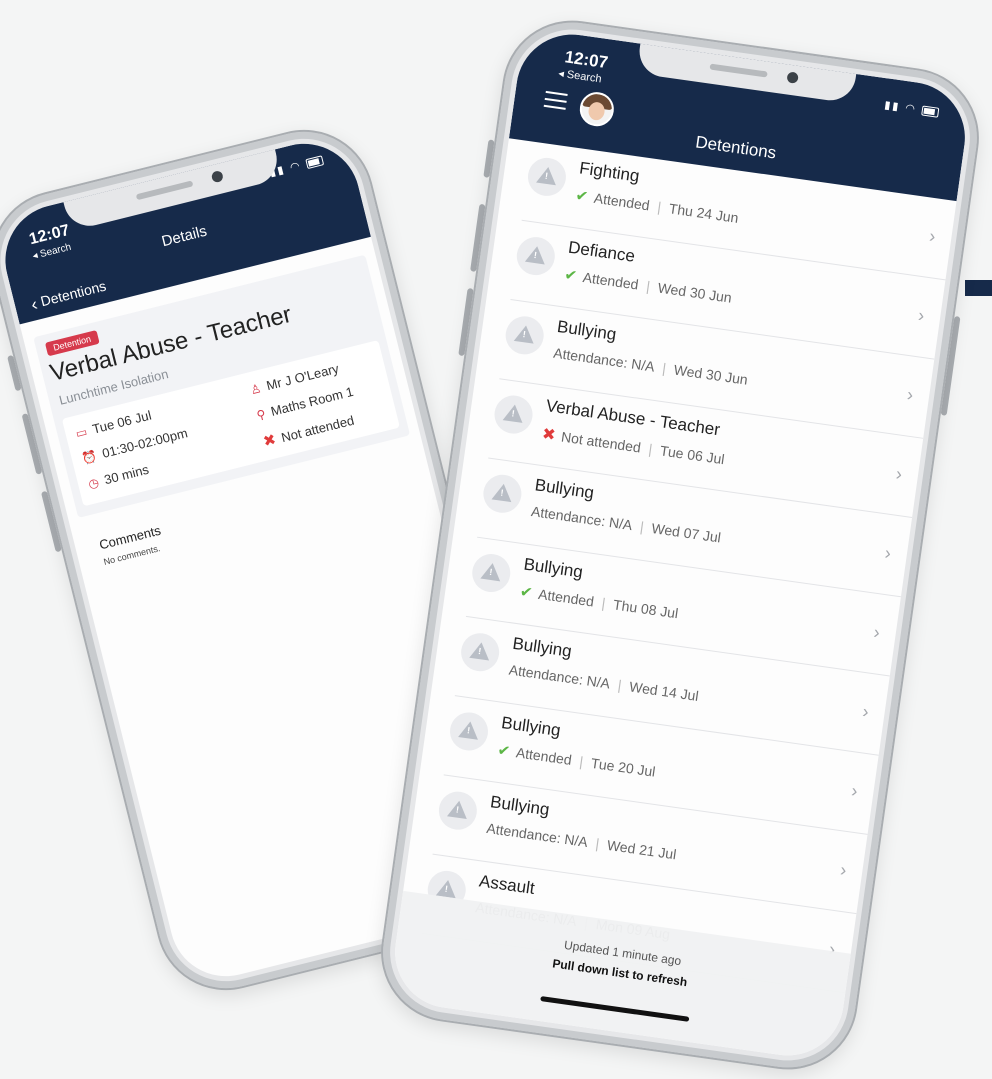 The image size is (992, 1079). I want to click on person-icon: ♙, so click(255, 389).